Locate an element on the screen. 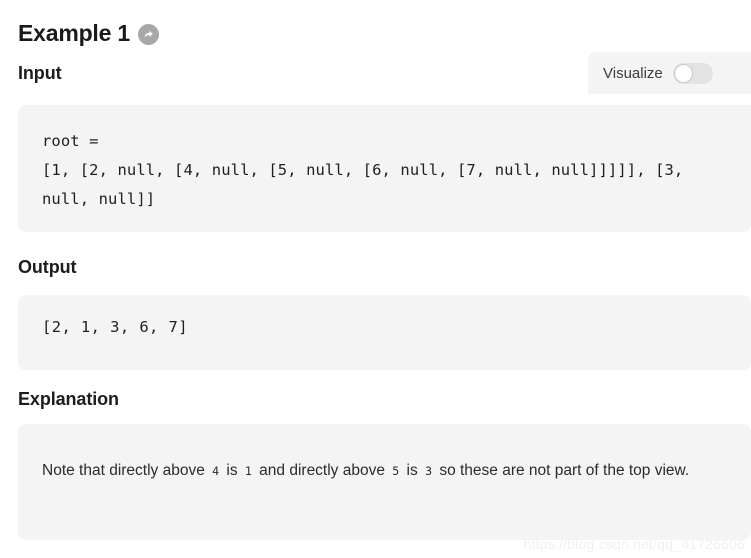 The image size is (751, 558). explanation-part-1: Note that directly above is located at coordinates (123, 470).